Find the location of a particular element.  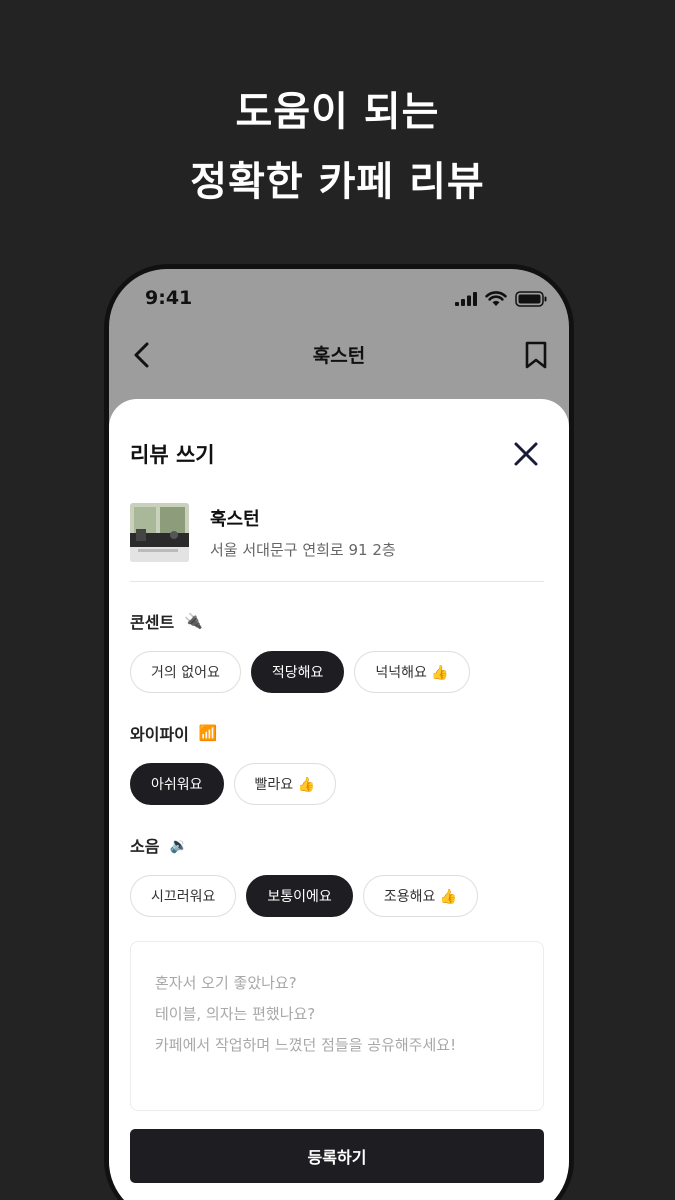

cafe-photo is located at coordinates (159, 532).